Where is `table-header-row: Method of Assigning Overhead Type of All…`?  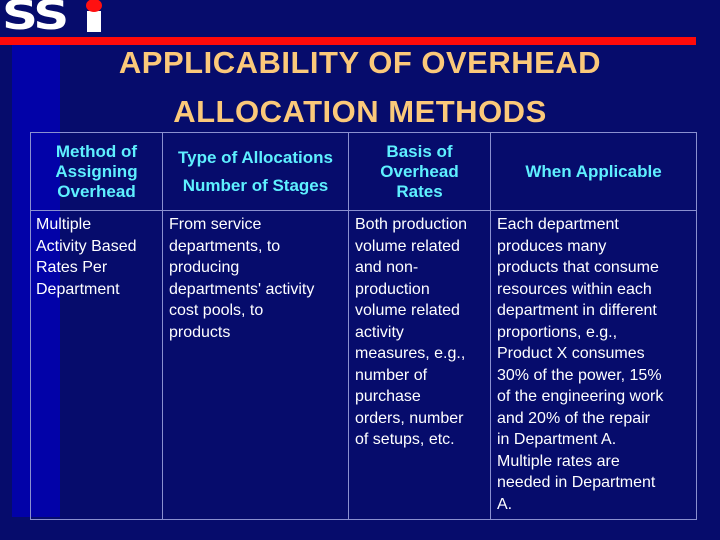
table-header-row: Method of Assigning Overhead Type of All… is located at coordinates (363, 171).